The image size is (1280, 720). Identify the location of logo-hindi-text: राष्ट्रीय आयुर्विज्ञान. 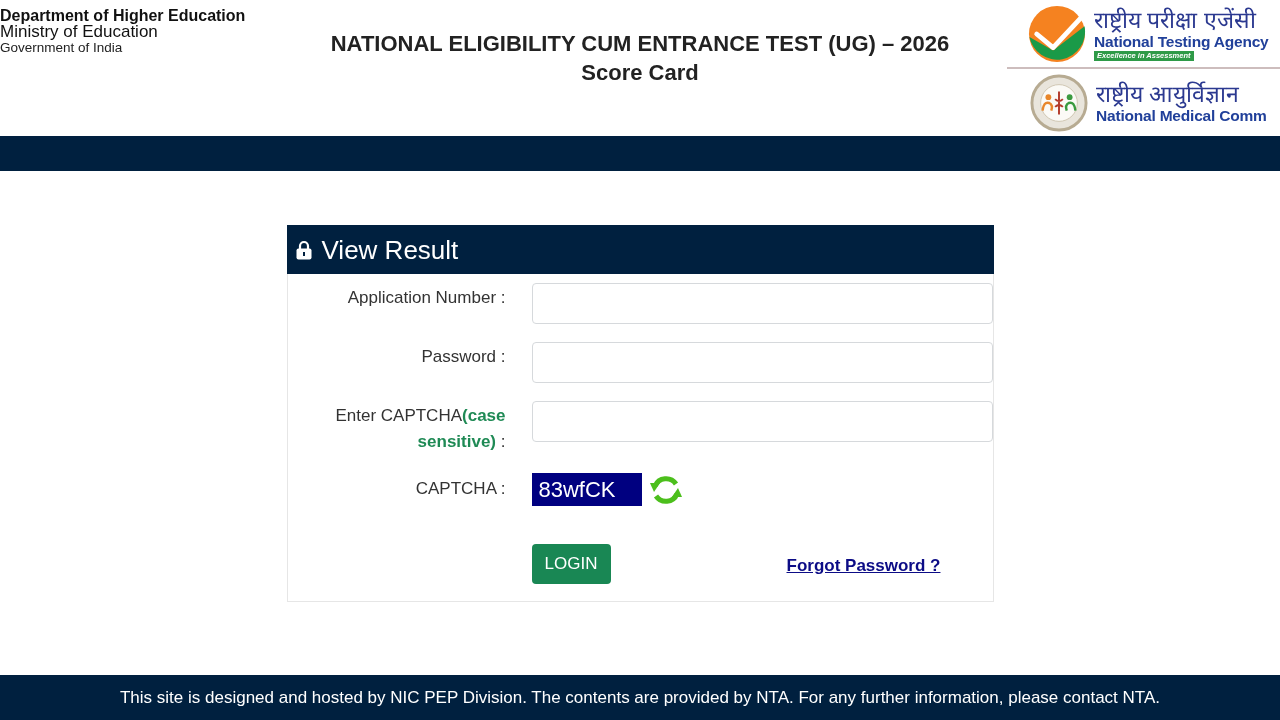
(1168, 93).